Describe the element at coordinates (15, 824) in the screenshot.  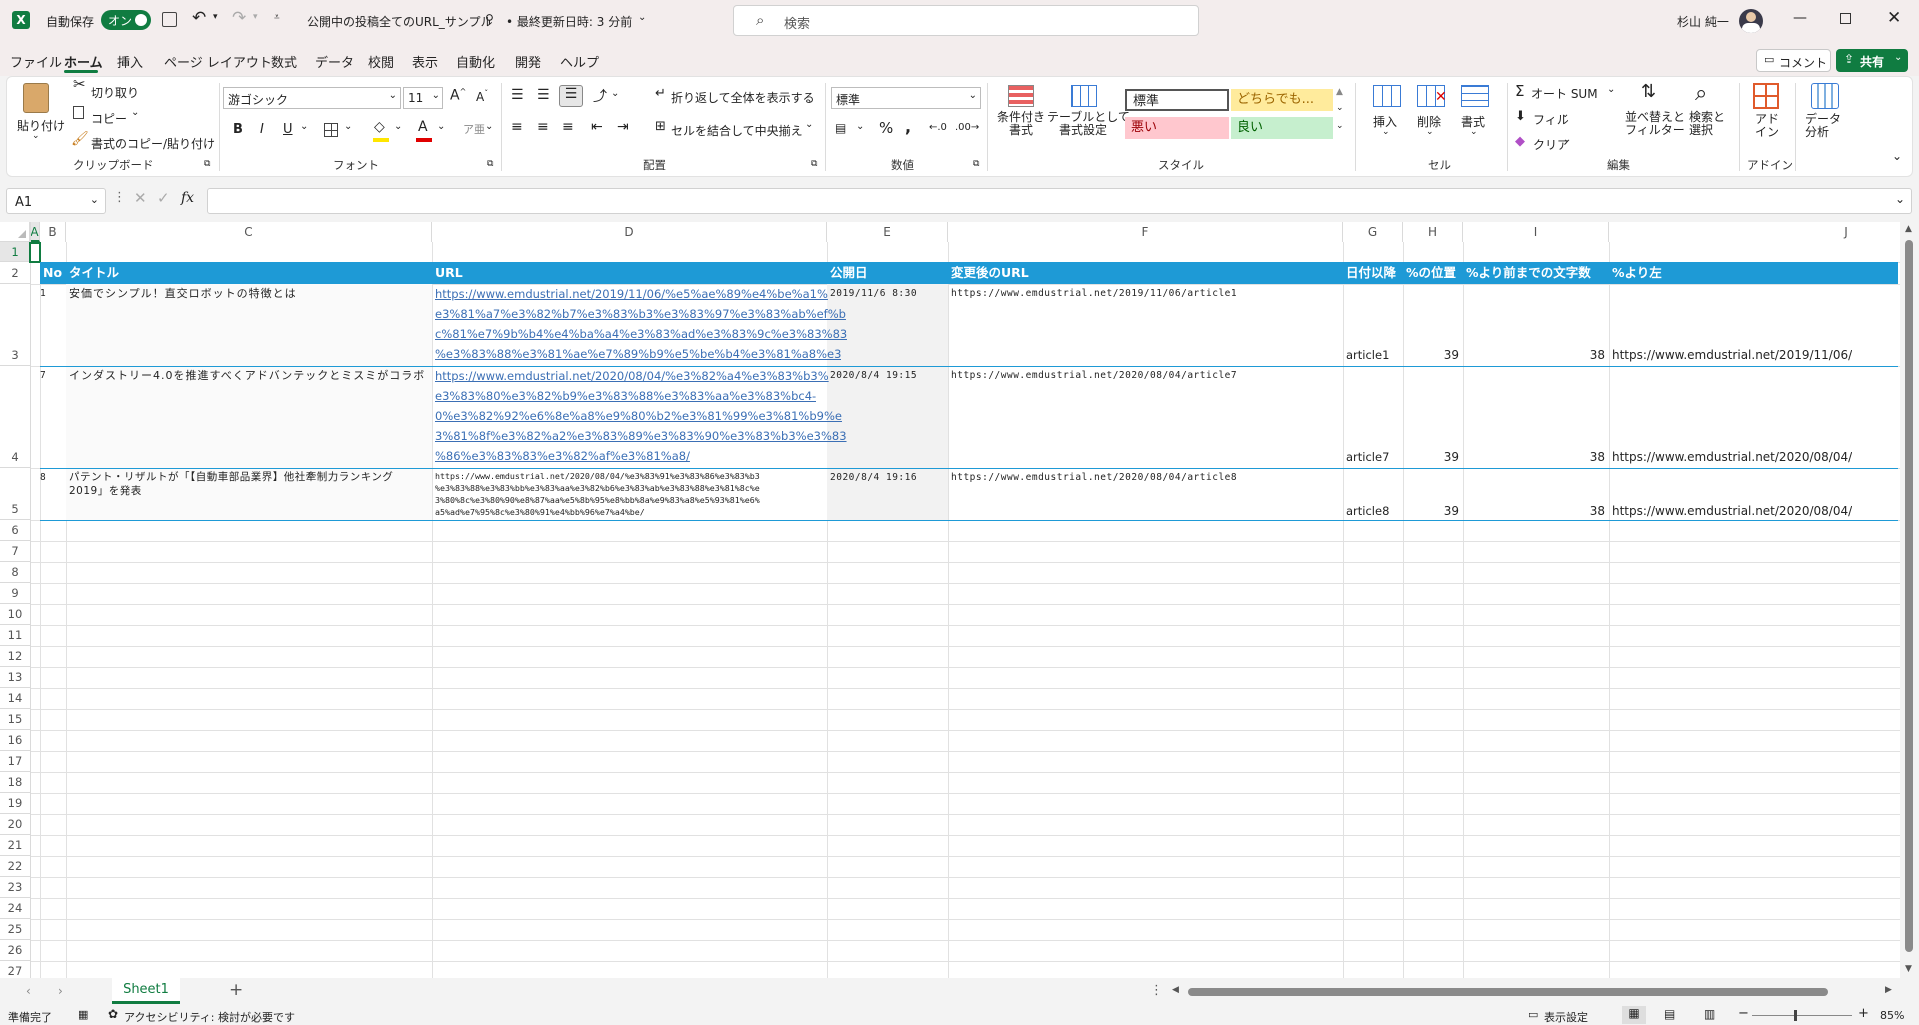
I see `row-header-20: 20` at that location.